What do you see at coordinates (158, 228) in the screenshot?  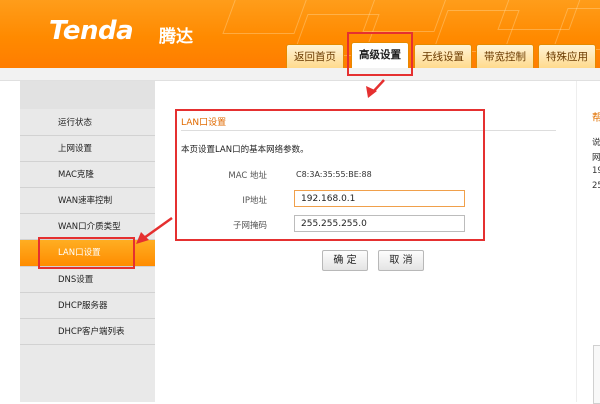 I see `arrow-line-lan` at bounding box center [158, 228].